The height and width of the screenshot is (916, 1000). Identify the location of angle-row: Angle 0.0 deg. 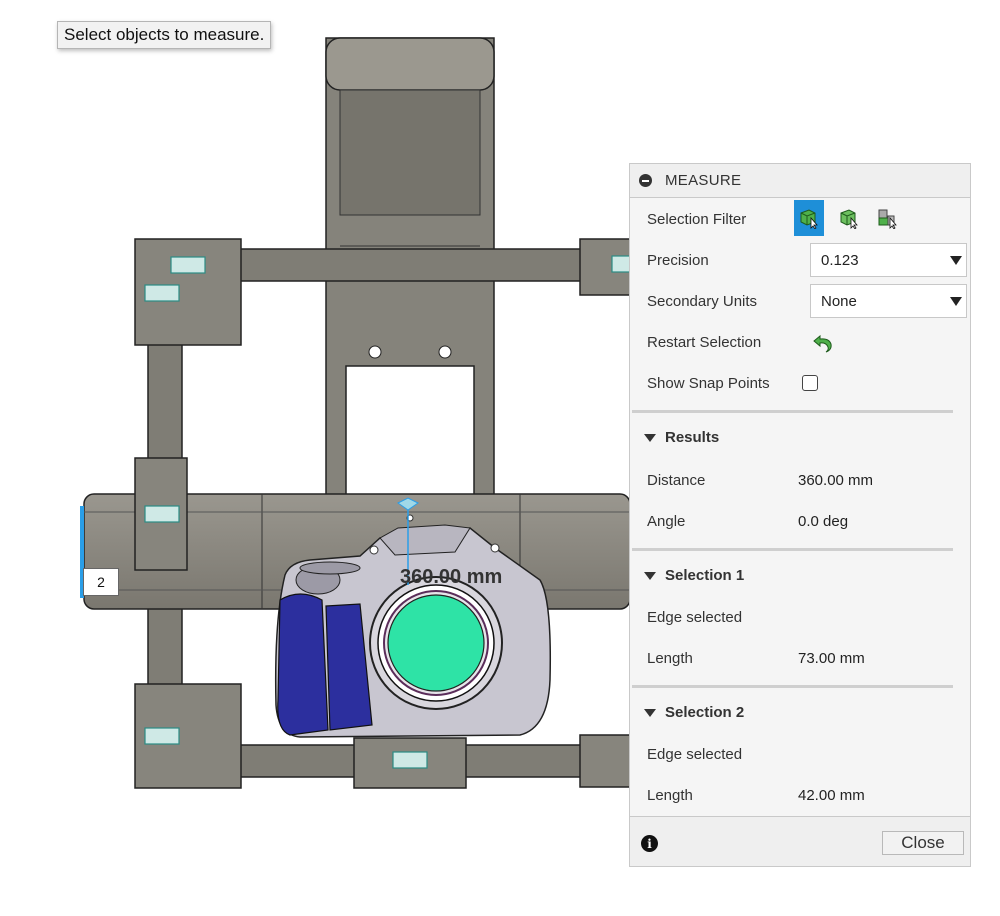
(799, 521).